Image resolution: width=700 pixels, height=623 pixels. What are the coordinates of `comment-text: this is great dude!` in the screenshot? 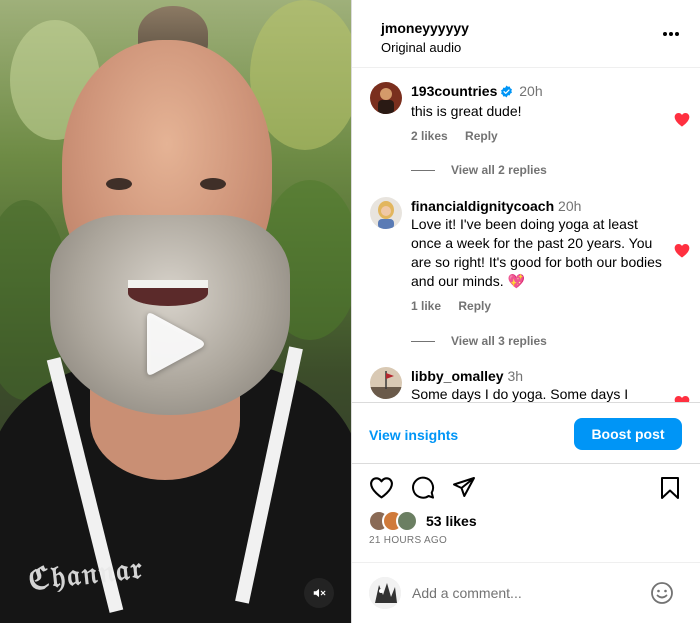 It's located at (466, 111).